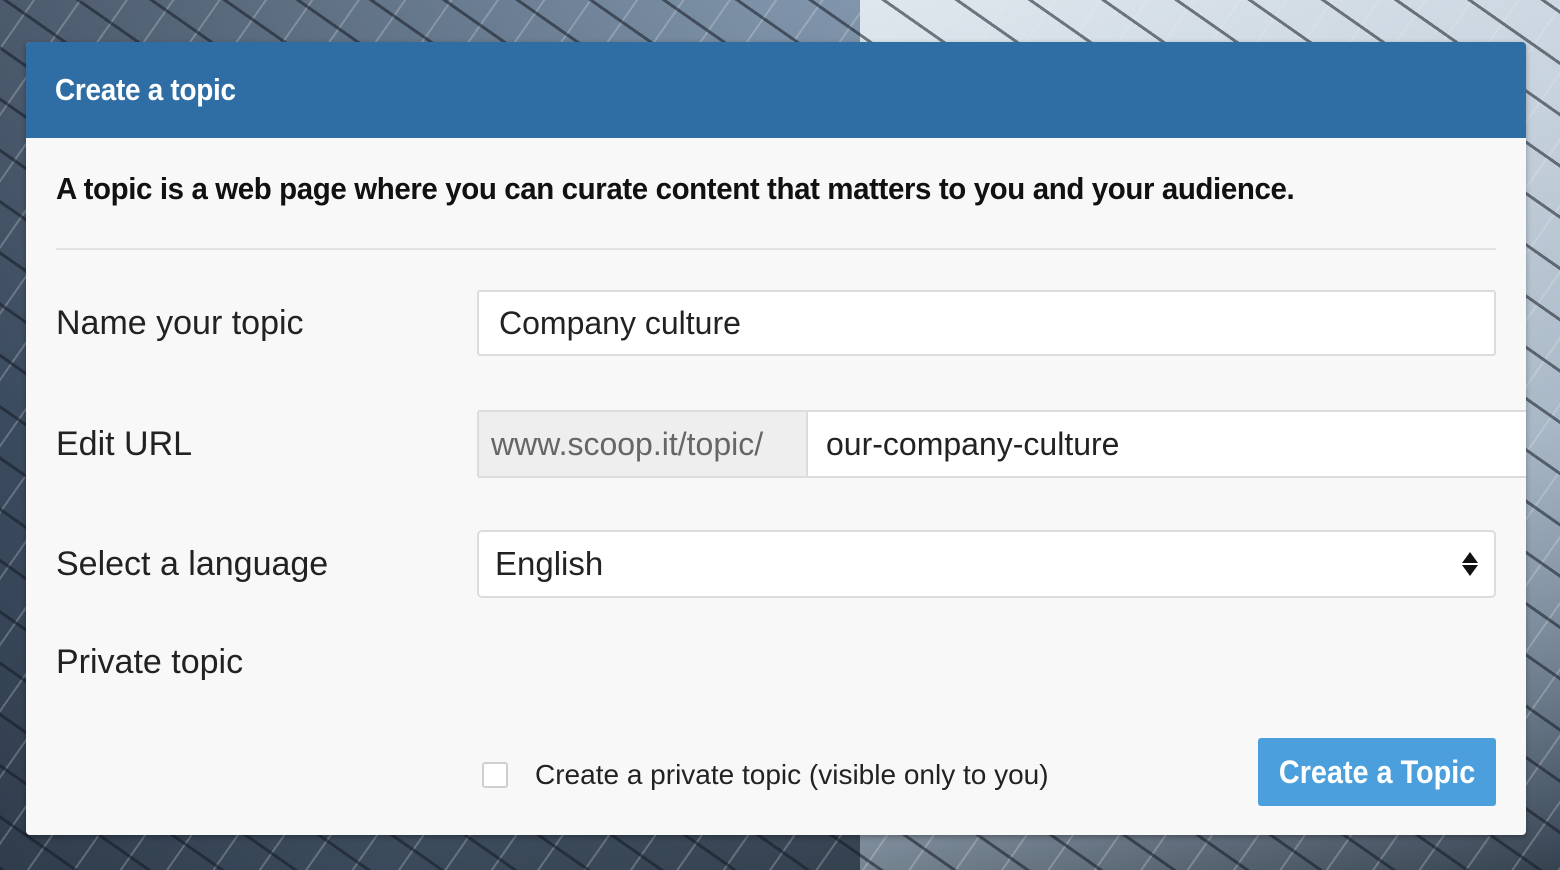  Describe the element at coordinates (776, 90) in the screenshot. I see `dialog-header: Create a topic` at that location.